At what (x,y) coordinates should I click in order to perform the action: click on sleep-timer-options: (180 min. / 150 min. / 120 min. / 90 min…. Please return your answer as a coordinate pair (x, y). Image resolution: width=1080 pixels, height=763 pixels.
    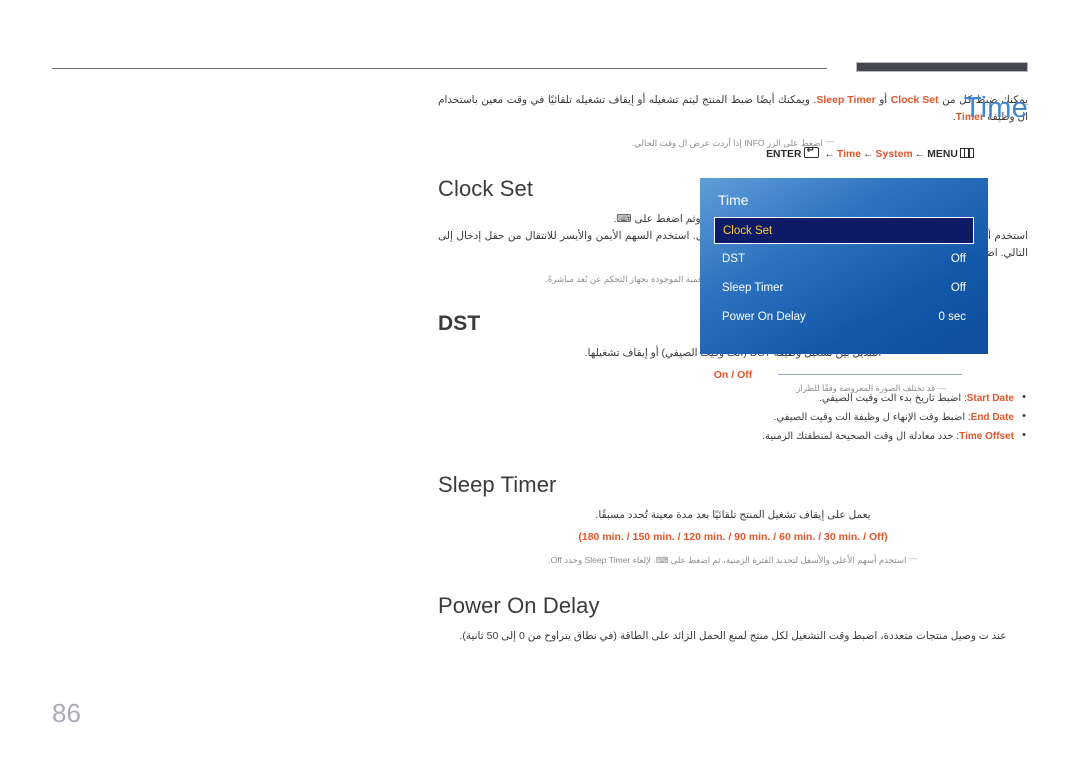
    Looking at the image, I should click on (733, 537).